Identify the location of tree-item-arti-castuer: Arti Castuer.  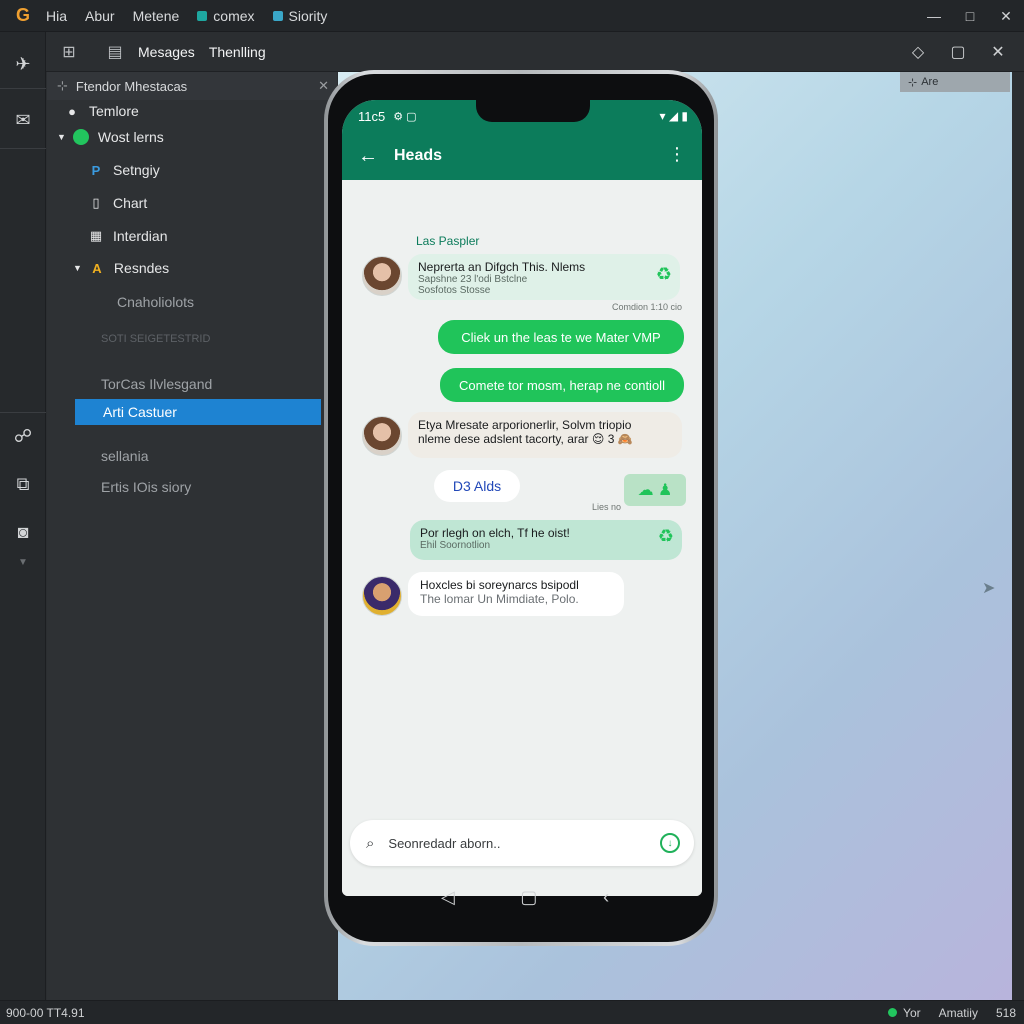
(198, 412).